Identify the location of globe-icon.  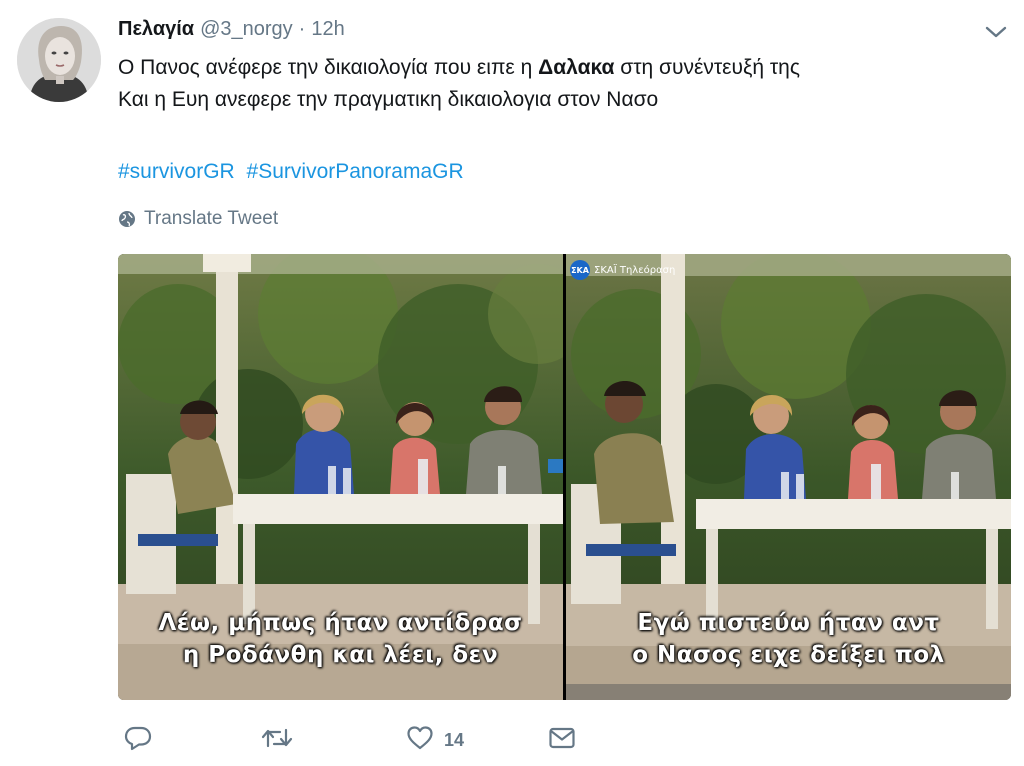
(127, 219).